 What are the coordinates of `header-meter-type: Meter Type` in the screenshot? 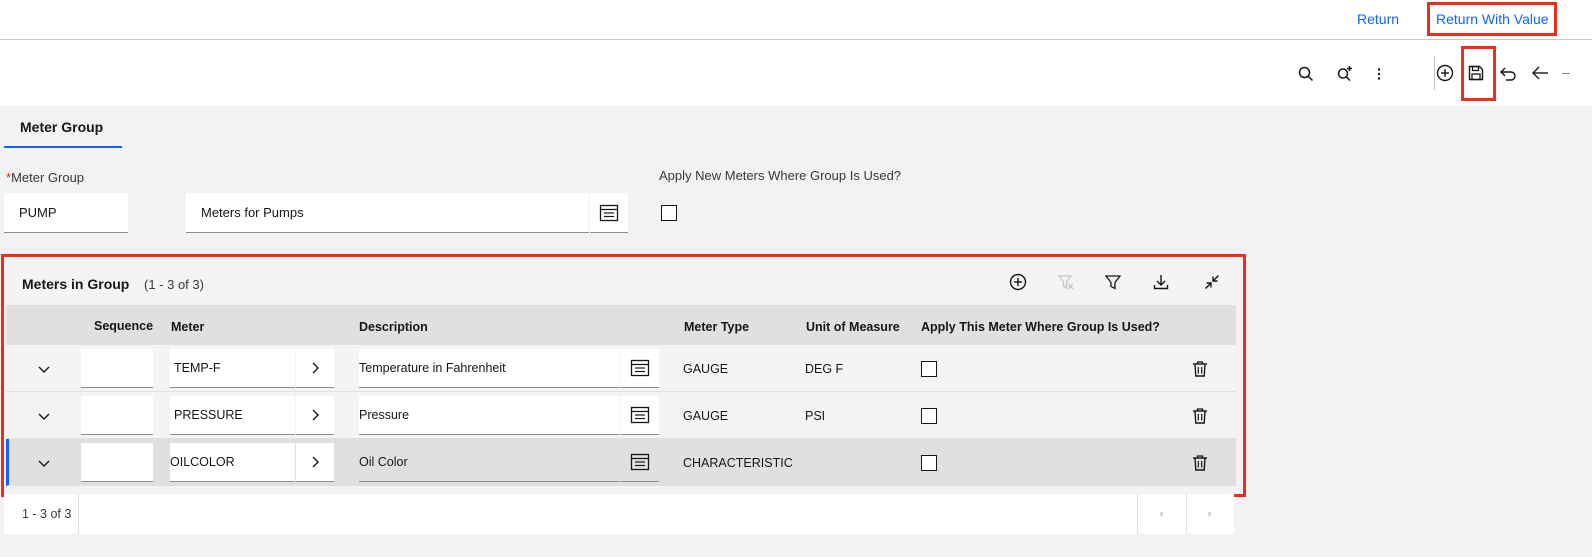 It's located at (716, 327).